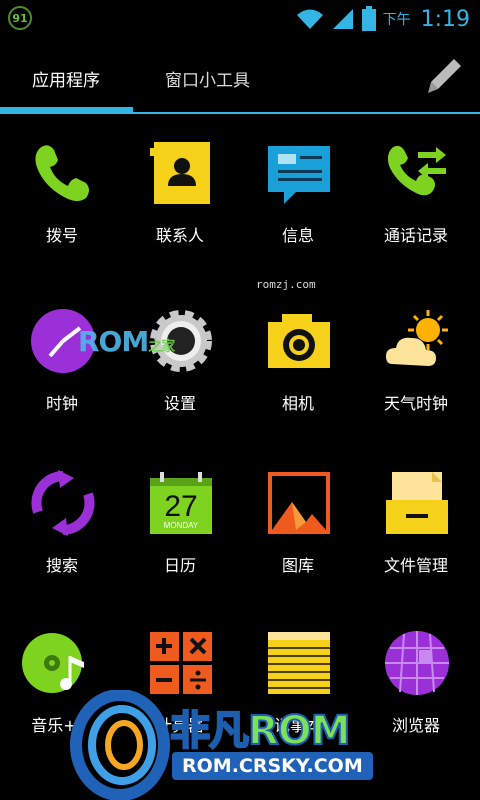  I want to click on watermark-title-b: ROM, so click(299, 731).